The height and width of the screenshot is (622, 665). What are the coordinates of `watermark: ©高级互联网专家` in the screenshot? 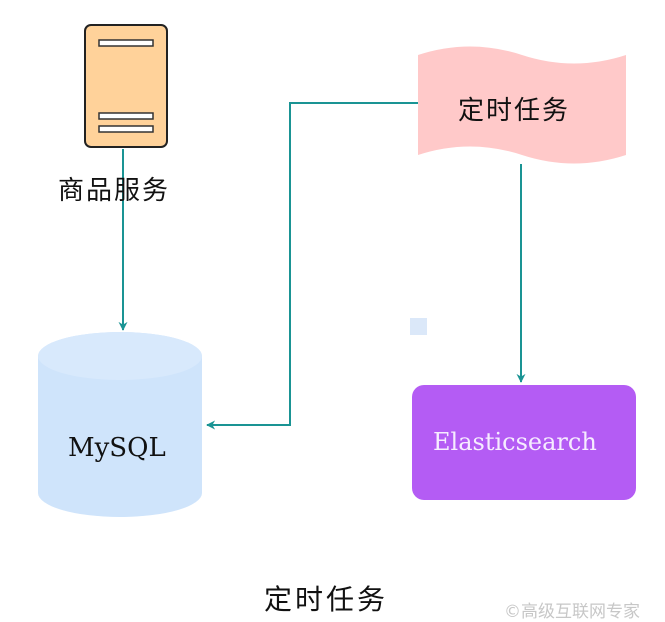 It's located at (572, 612).